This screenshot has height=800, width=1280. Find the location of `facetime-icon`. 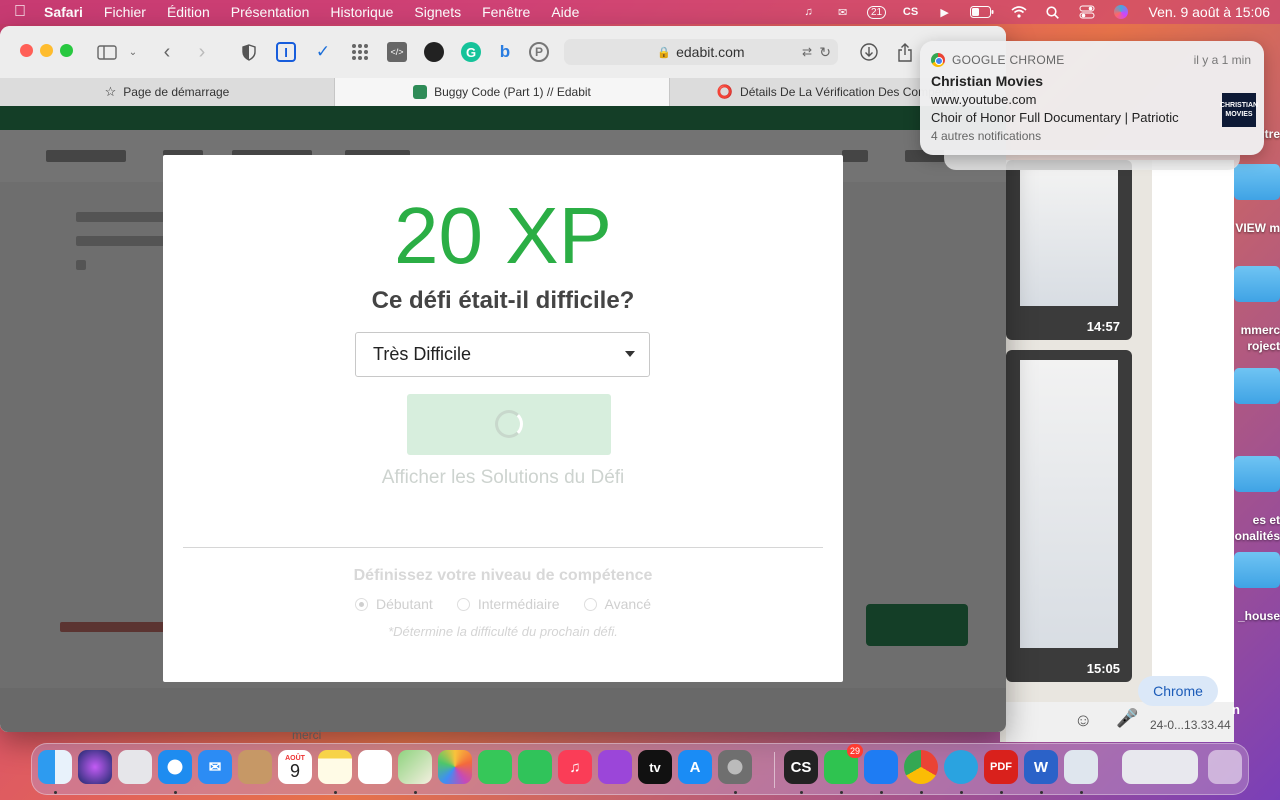

facetime-icon is located at coordinates (535, 767).